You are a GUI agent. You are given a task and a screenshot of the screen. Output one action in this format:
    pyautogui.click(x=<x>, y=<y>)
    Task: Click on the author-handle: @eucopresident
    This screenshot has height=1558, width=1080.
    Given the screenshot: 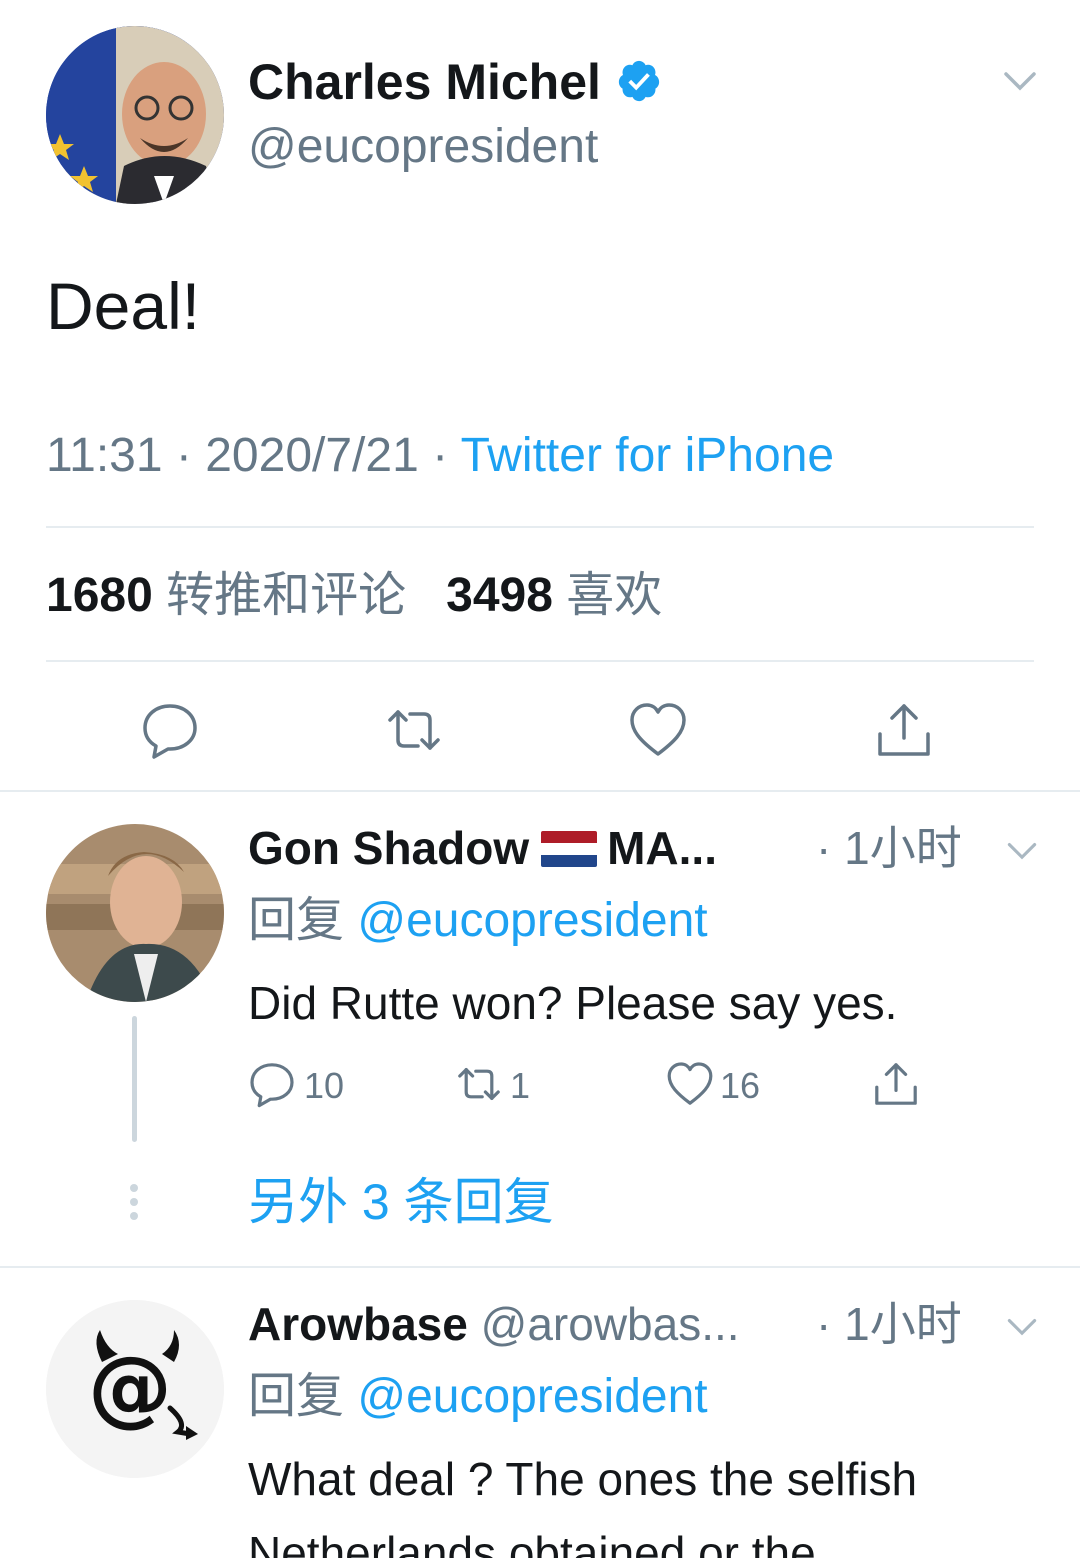 What is the action you would take?
    pyautogui.click(x=423, y=147)
    